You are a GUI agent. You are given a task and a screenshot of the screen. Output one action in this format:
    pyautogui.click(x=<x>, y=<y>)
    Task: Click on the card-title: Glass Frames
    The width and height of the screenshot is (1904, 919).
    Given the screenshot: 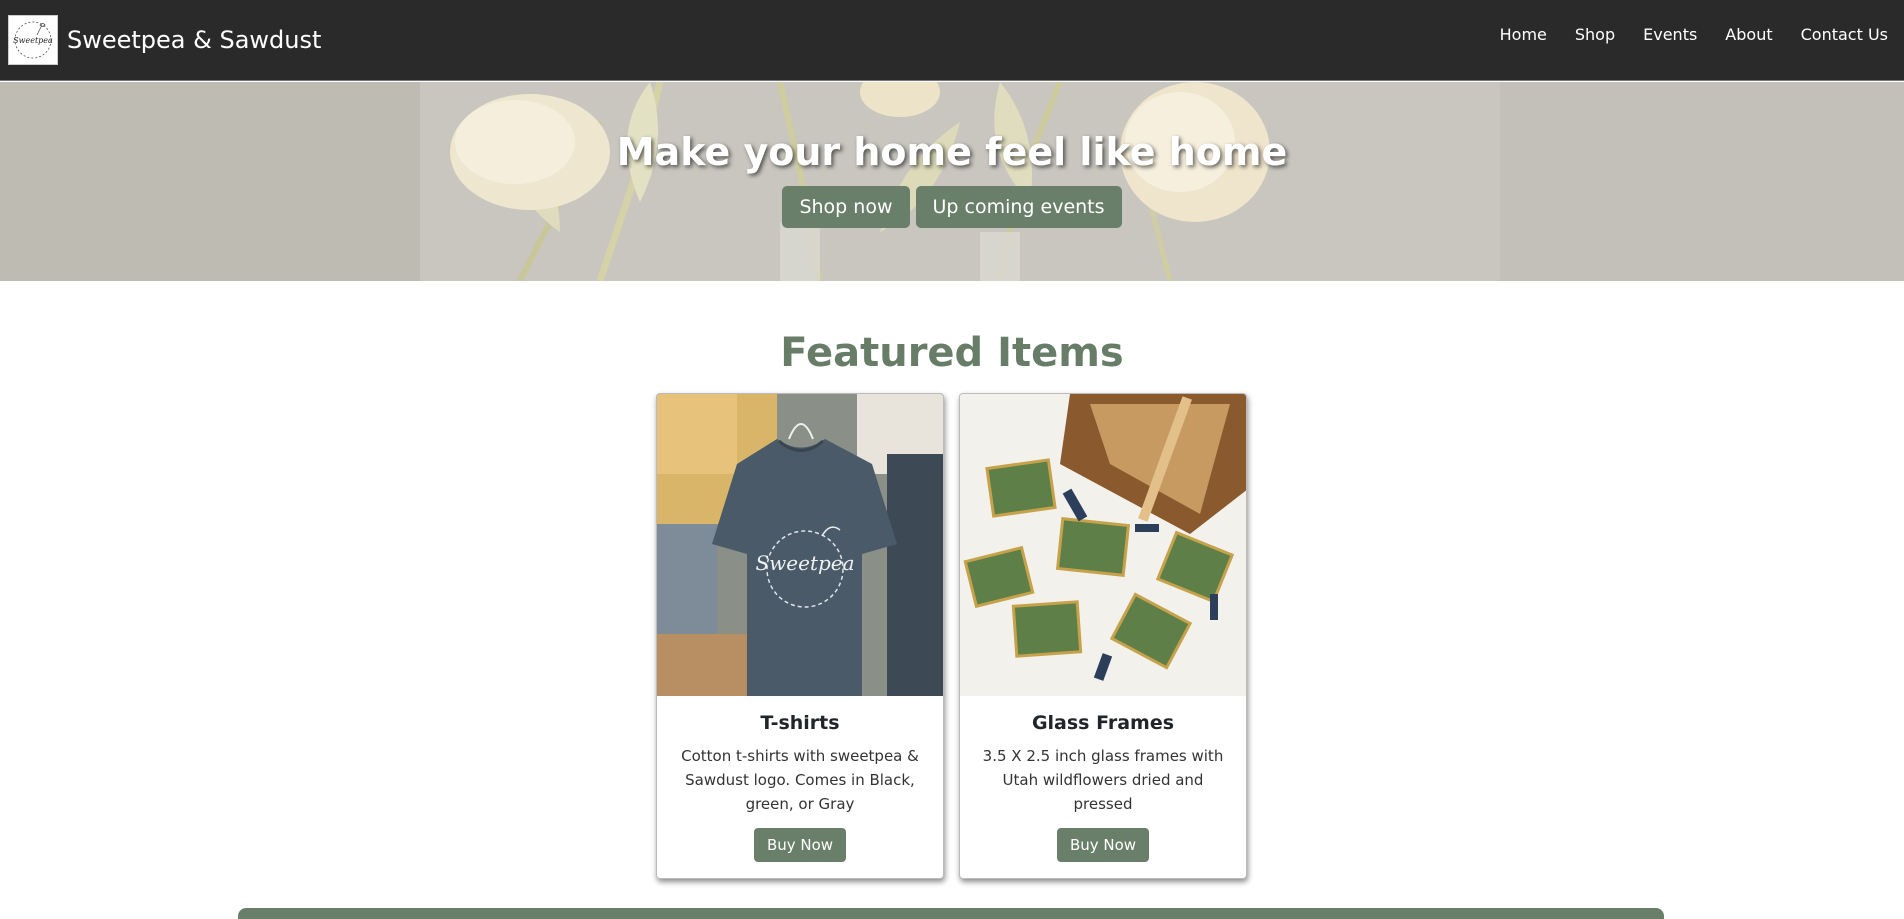 What is the action you would take?
    pyautogui.click(x=1103, y=723)
    